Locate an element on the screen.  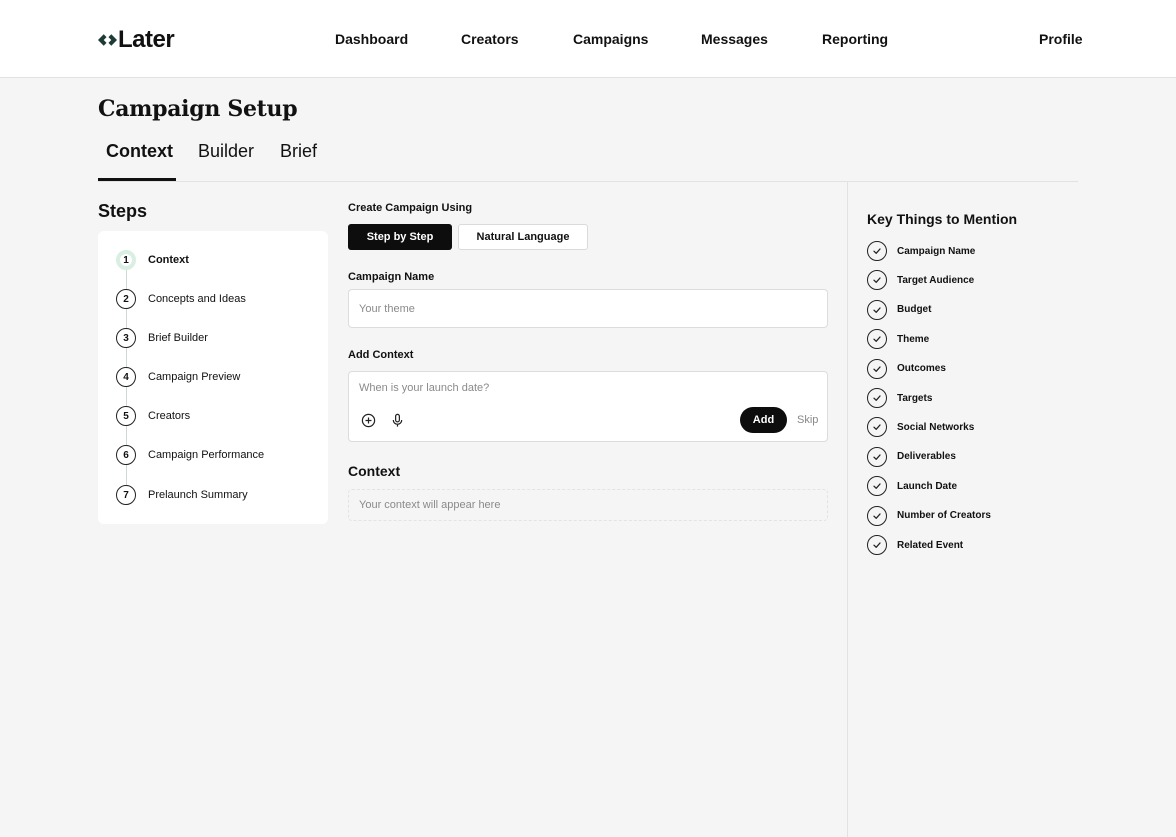
key-thing-item: Deliverables is located at coordinates (911, 456).